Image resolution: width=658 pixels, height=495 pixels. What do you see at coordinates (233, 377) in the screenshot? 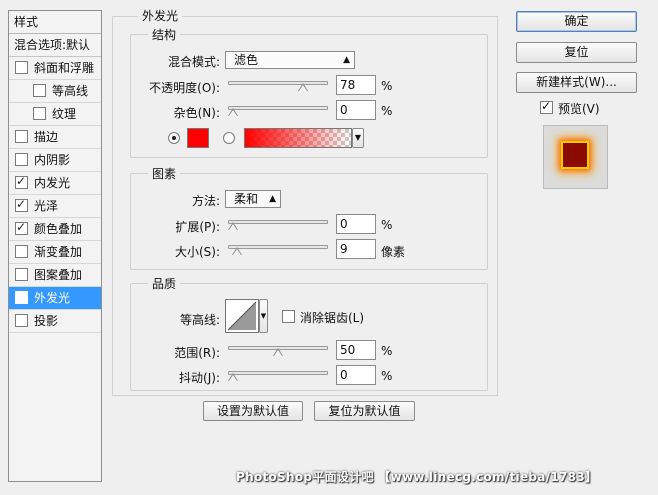
I see `jitter-slider-thumb` at bounding box center [233, 377].